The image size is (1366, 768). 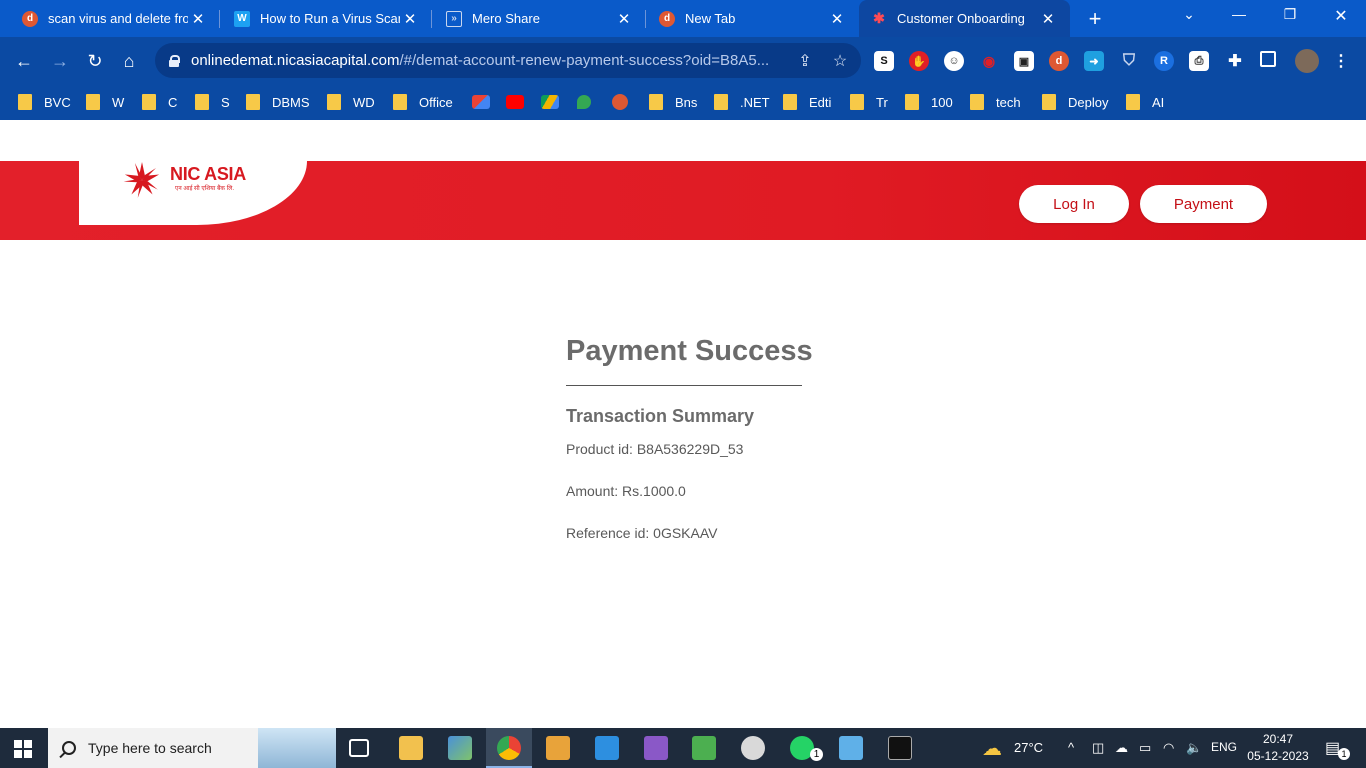 What do you see at coordinates (30, 18) in the screenshot?
I see `duckduckgo-icon: d` at bounding box center [30, 18].